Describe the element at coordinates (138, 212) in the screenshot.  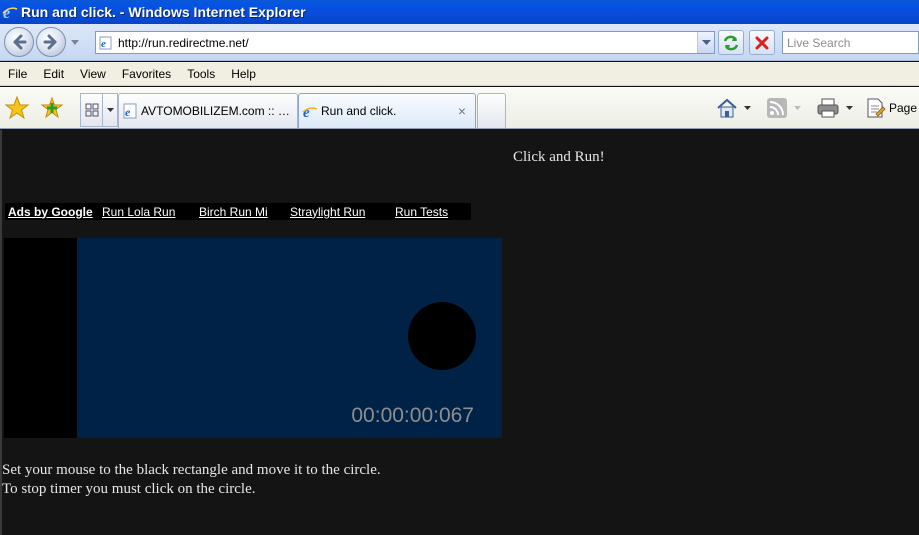
I see `ad-link-run-lola-run: Run Lola Run` at that location.